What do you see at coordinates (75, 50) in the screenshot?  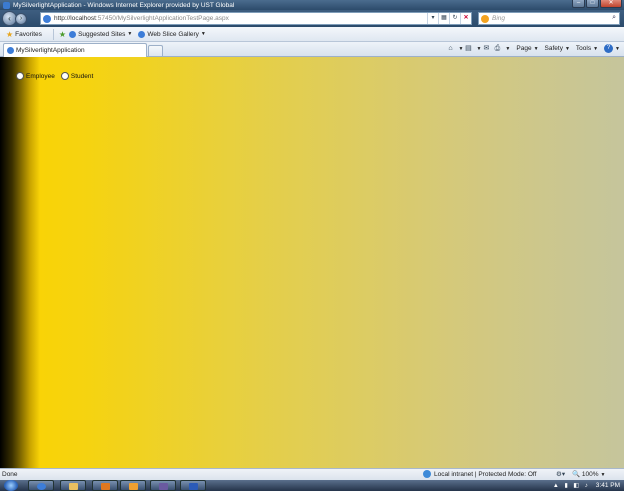 I see `tab-mysilverlightapplication: MySilverlightApplication` at bounding box center [75, 50].